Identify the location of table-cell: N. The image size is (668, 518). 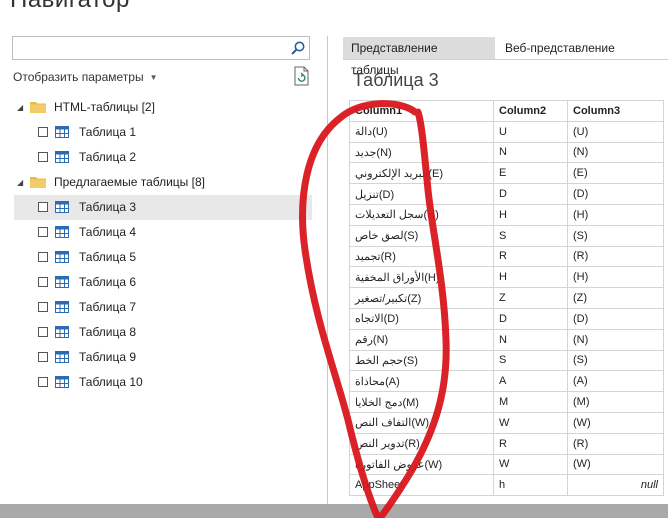
(530, 339).